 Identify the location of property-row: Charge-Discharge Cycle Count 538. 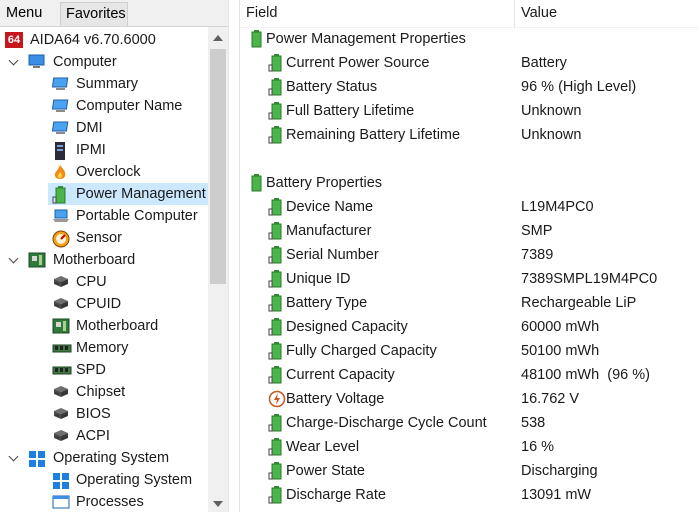
(469, 423).